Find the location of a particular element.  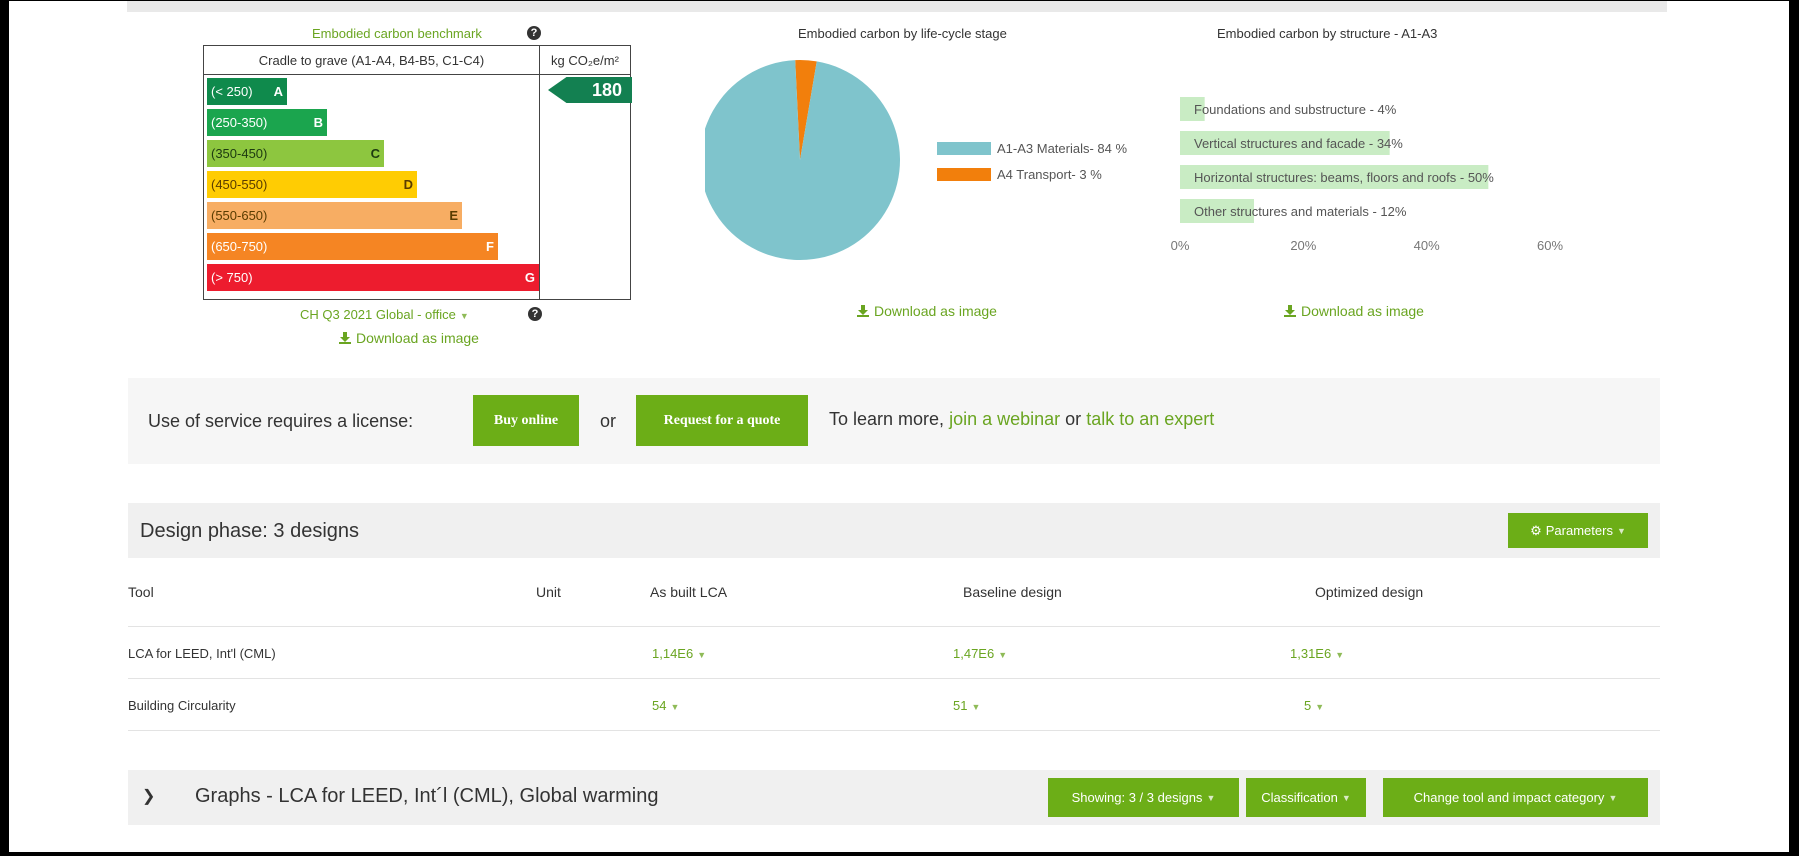

legend-label-0: A1-A3 Materials- 84 % is located at coordinates (1062, 148).